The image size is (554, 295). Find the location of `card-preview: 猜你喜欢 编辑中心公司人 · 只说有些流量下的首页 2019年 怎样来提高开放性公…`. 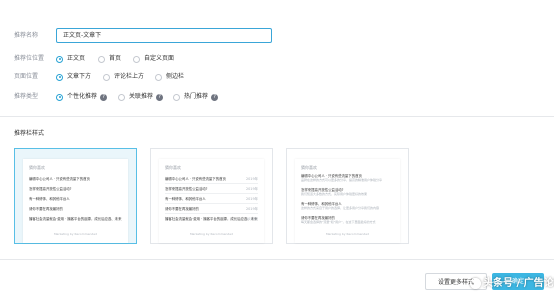

card-preview: 猜你喜欢 编辑中心公司人 · 只说有些流量下的首页 2019年 怎样来提高开放性公… is located at coordinates (211, 201).